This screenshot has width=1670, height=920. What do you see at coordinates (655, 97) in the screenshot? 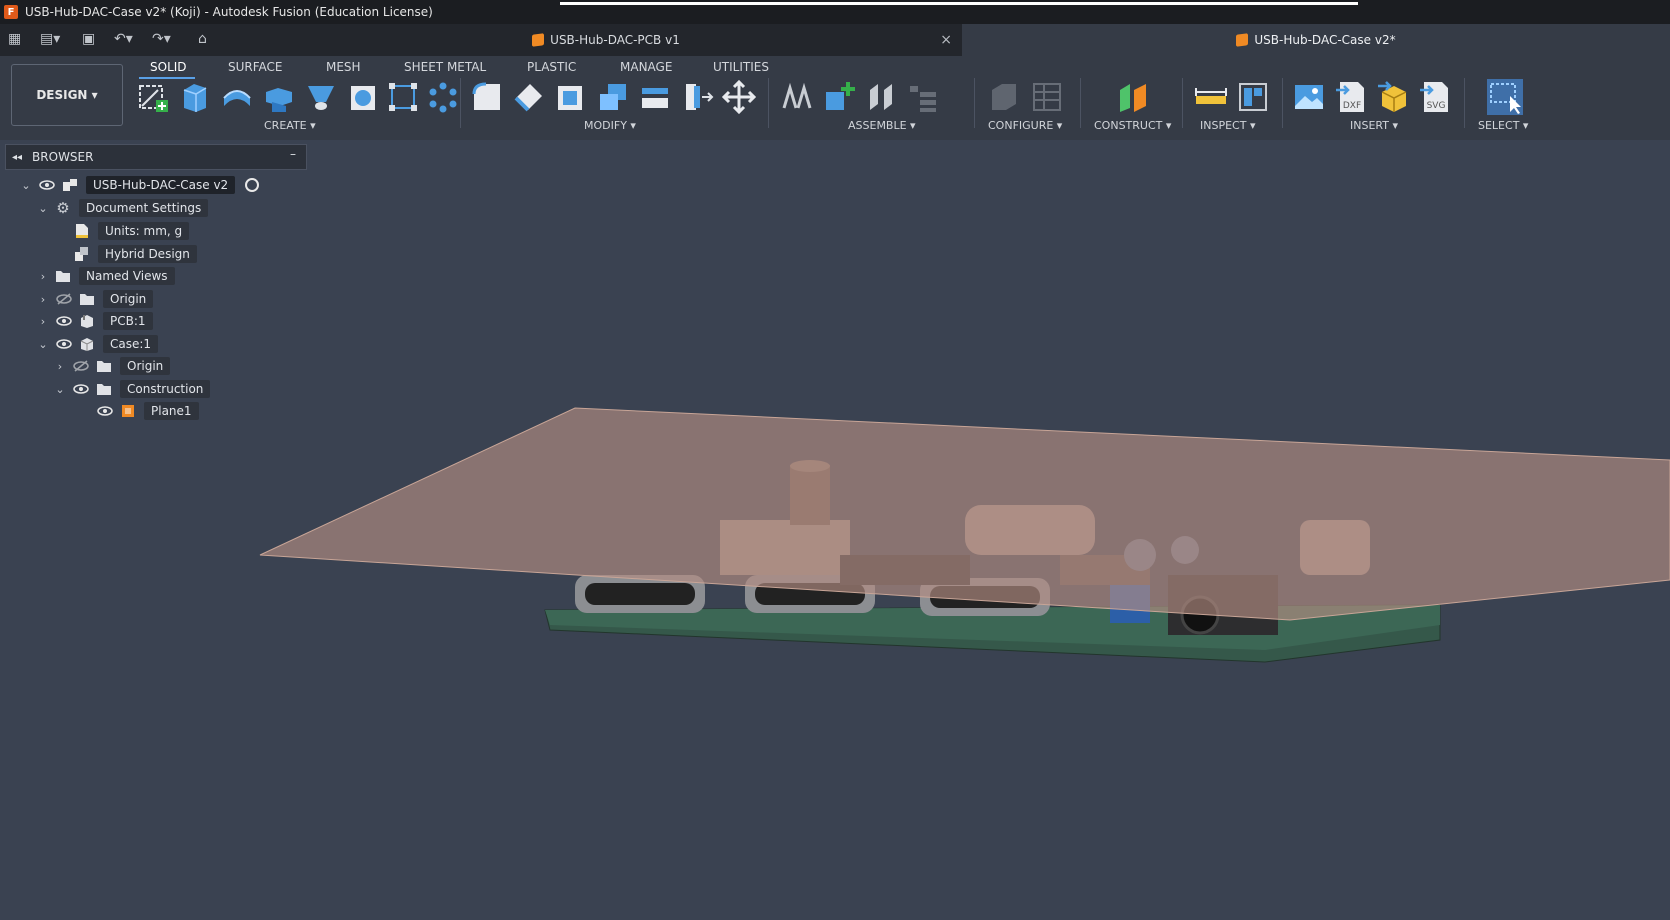
I see `split-body-icon` at bounding box center [655, 97].